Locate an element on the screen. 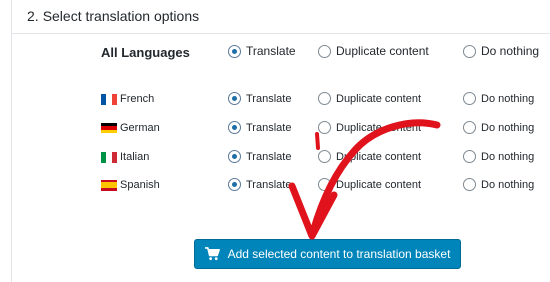 This screenshot has width=550, height=282. french-duplicate-option: Duplicate content is located at coordinates (369, 98).